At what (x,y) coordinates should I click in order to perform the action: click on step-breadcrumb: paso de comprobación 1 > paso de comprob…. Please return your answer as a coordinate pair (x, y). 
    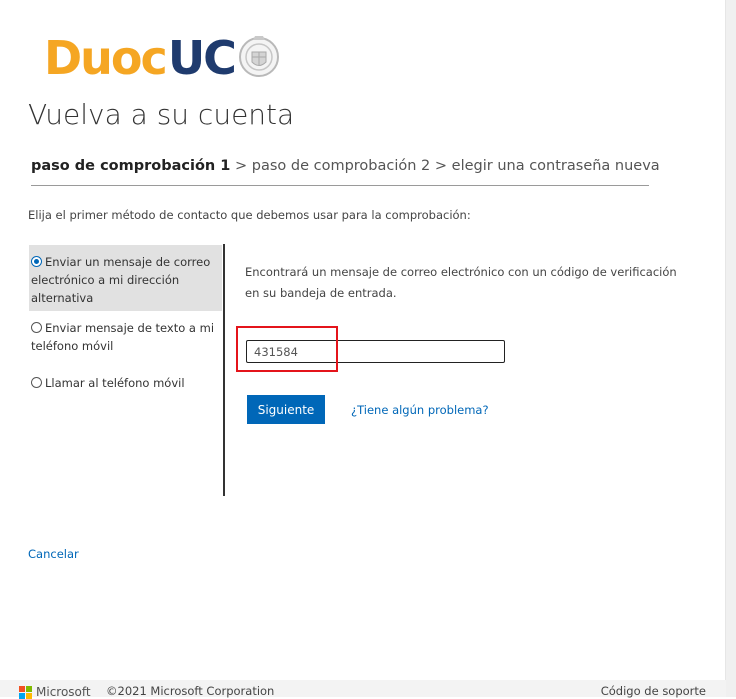
    Looking at the image, I should click on (345, 172).